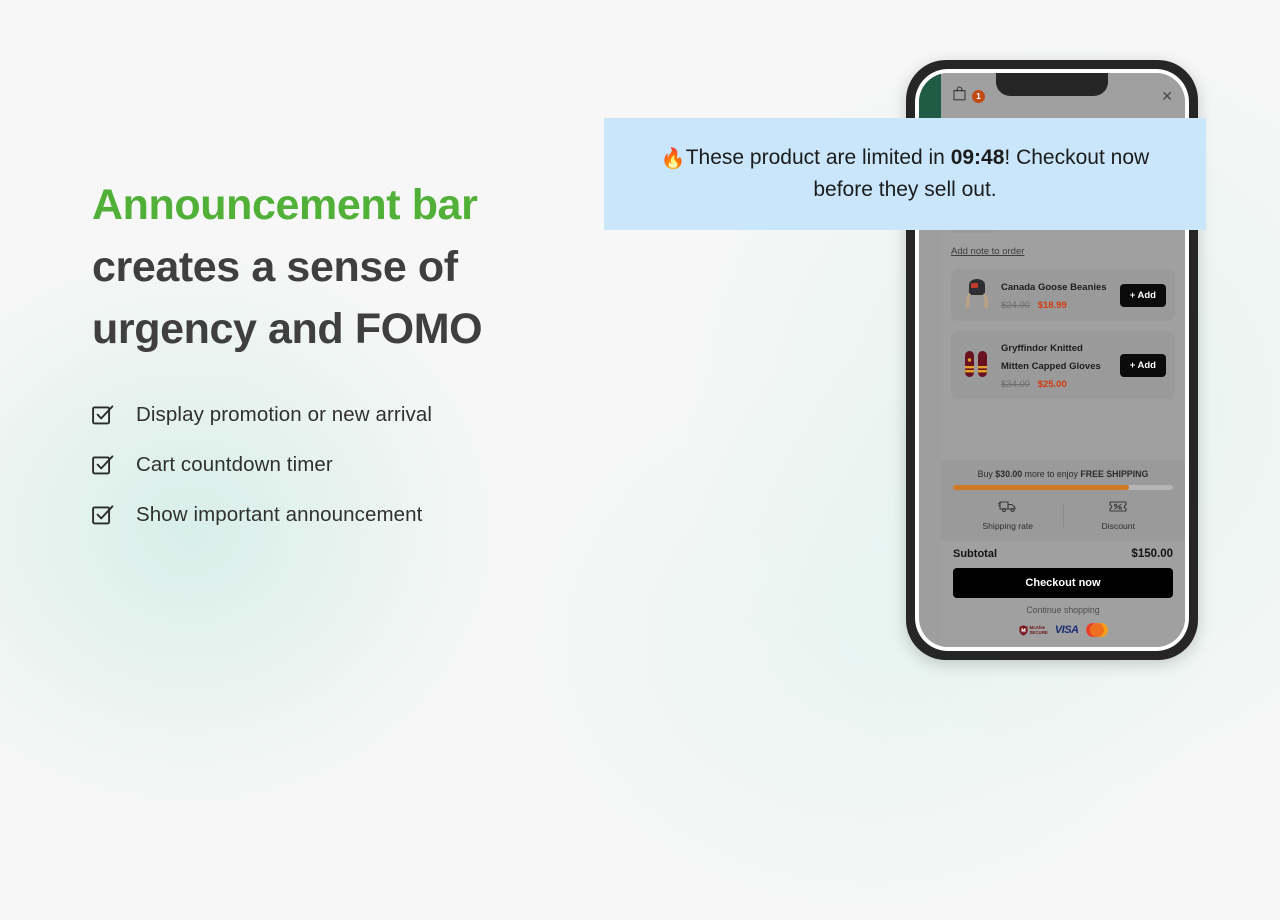 Image resolution: width=1280 pixels, height=920 pixels. I want to click on phone-notch, so click(1052, 84).